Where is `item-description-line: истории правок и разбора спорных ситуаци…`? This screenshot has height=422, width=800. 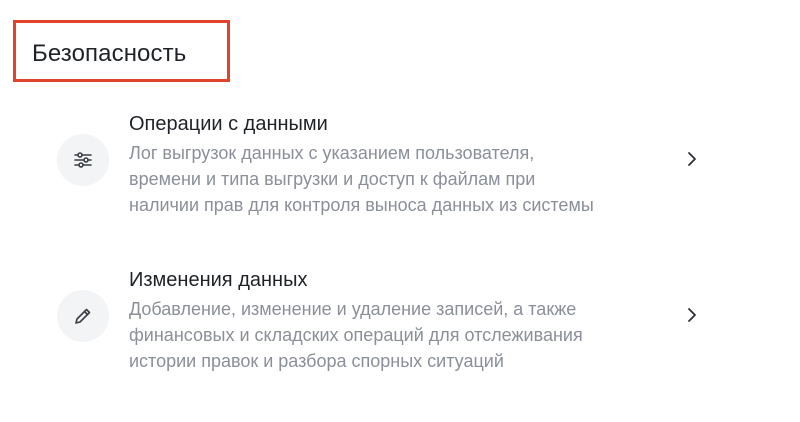
item-description-line: истории правок и разбора спорных ситуаци… is located at coordinates (316, 361).